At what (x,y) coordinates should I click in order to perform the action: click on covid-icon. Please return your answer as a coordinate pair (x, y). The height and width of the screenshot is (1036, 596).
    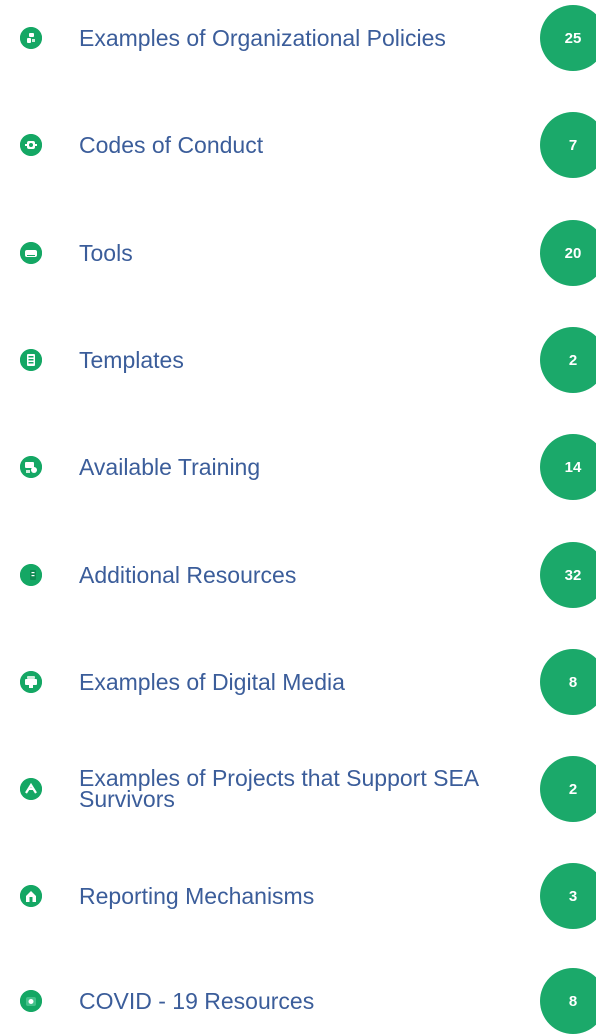
    Looking at the image, I should click on (31, 1001).